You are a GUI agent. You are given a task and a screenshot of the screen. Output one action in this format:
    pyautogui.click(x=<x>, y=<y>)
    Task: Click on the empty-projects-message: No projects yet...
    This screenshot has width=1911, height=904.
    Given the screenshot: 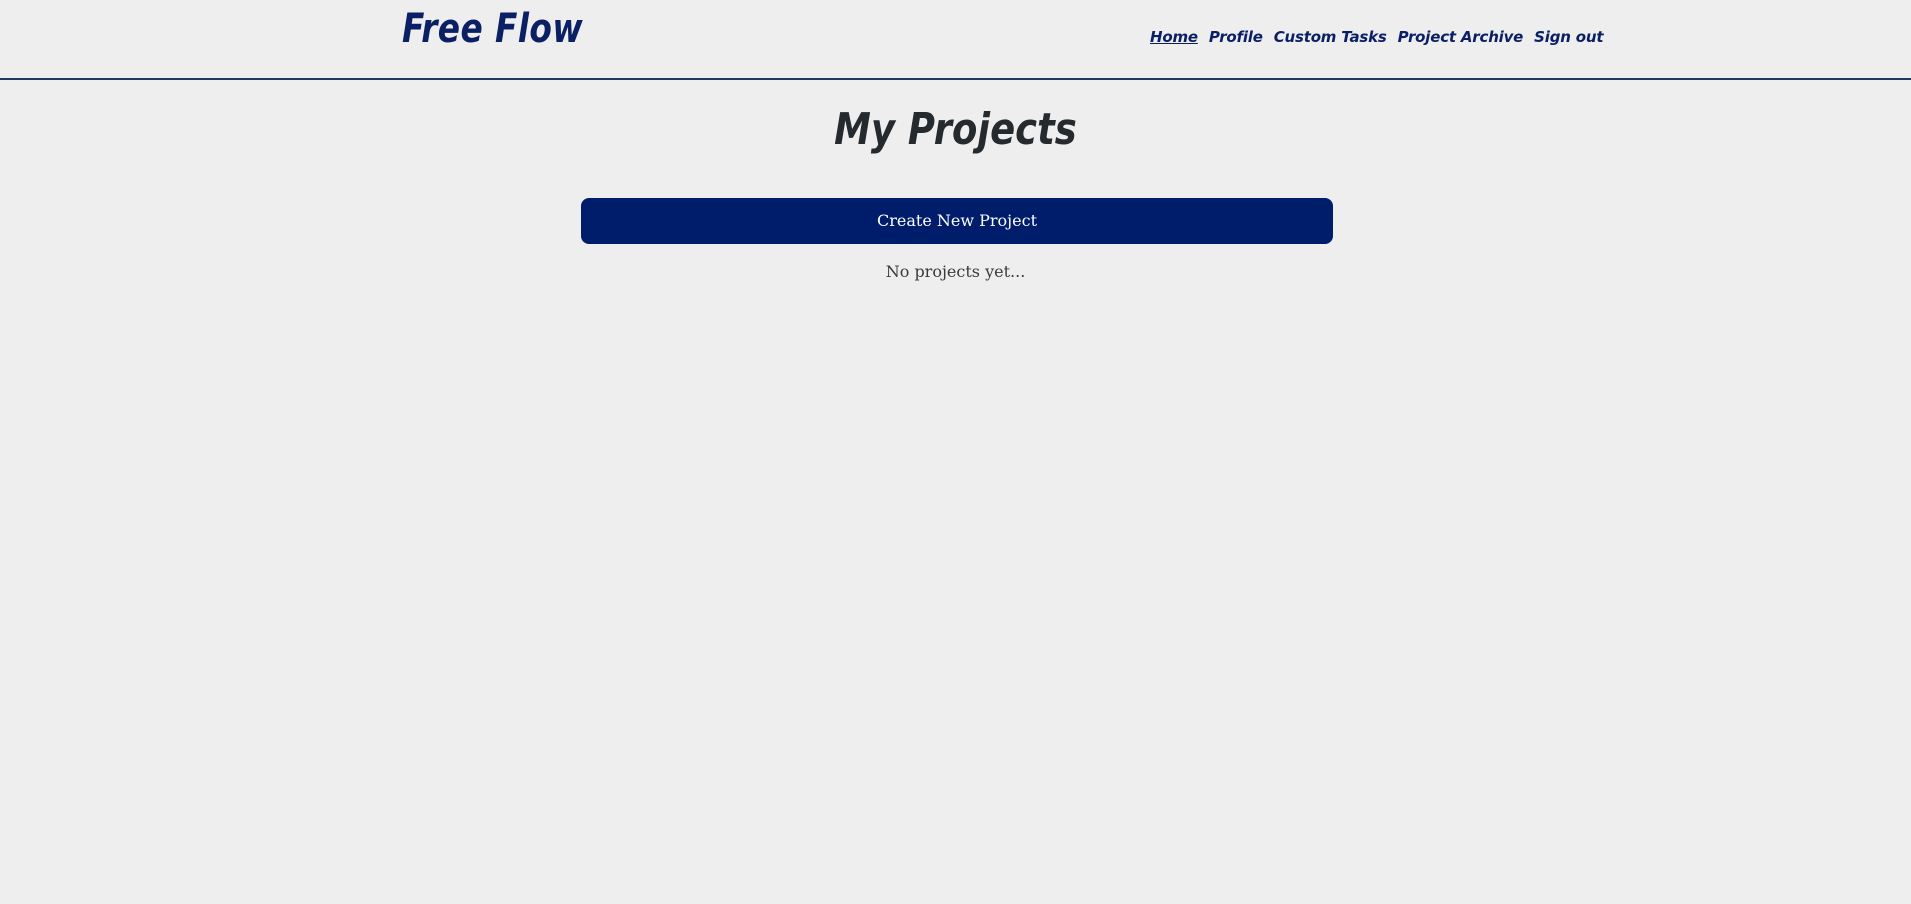 What is the action you would take?
    pyautogui.click(x=955, y=271)
    